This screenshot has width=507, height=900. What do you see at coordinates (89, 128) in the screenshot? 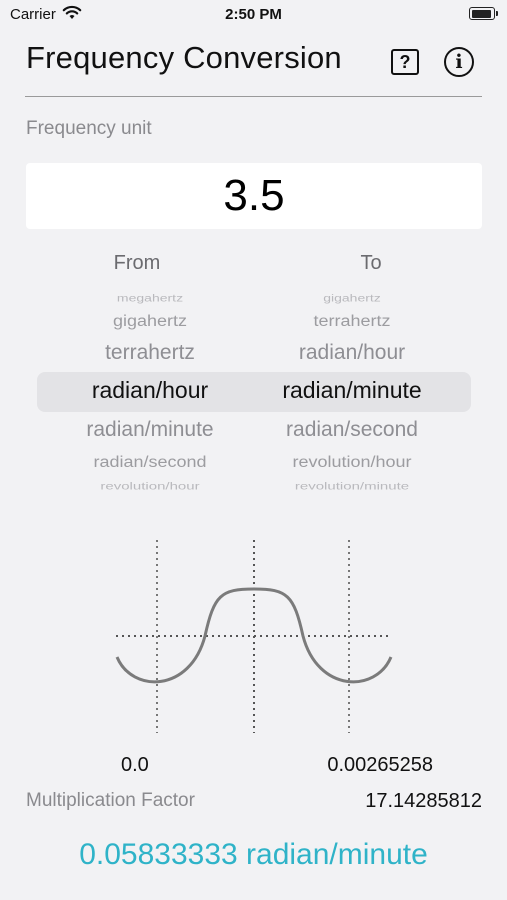
I see `frequency-unit-label: Frequency unit` at bounding box center [89, 128].